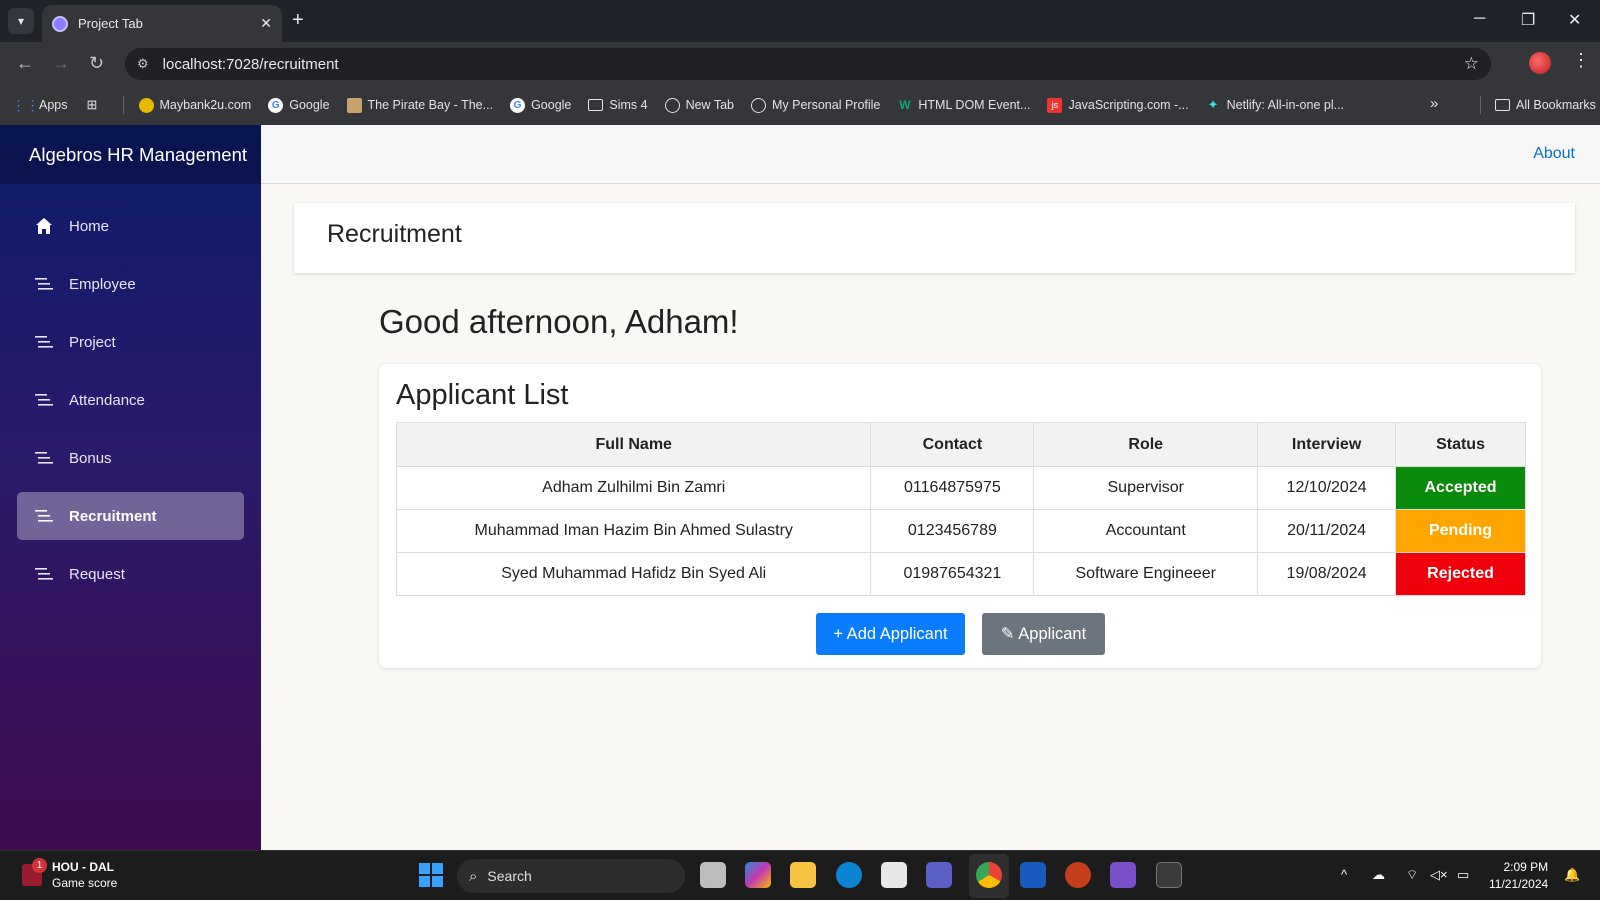  I want to click on tab-search-button: ▾, so click(21, 21).